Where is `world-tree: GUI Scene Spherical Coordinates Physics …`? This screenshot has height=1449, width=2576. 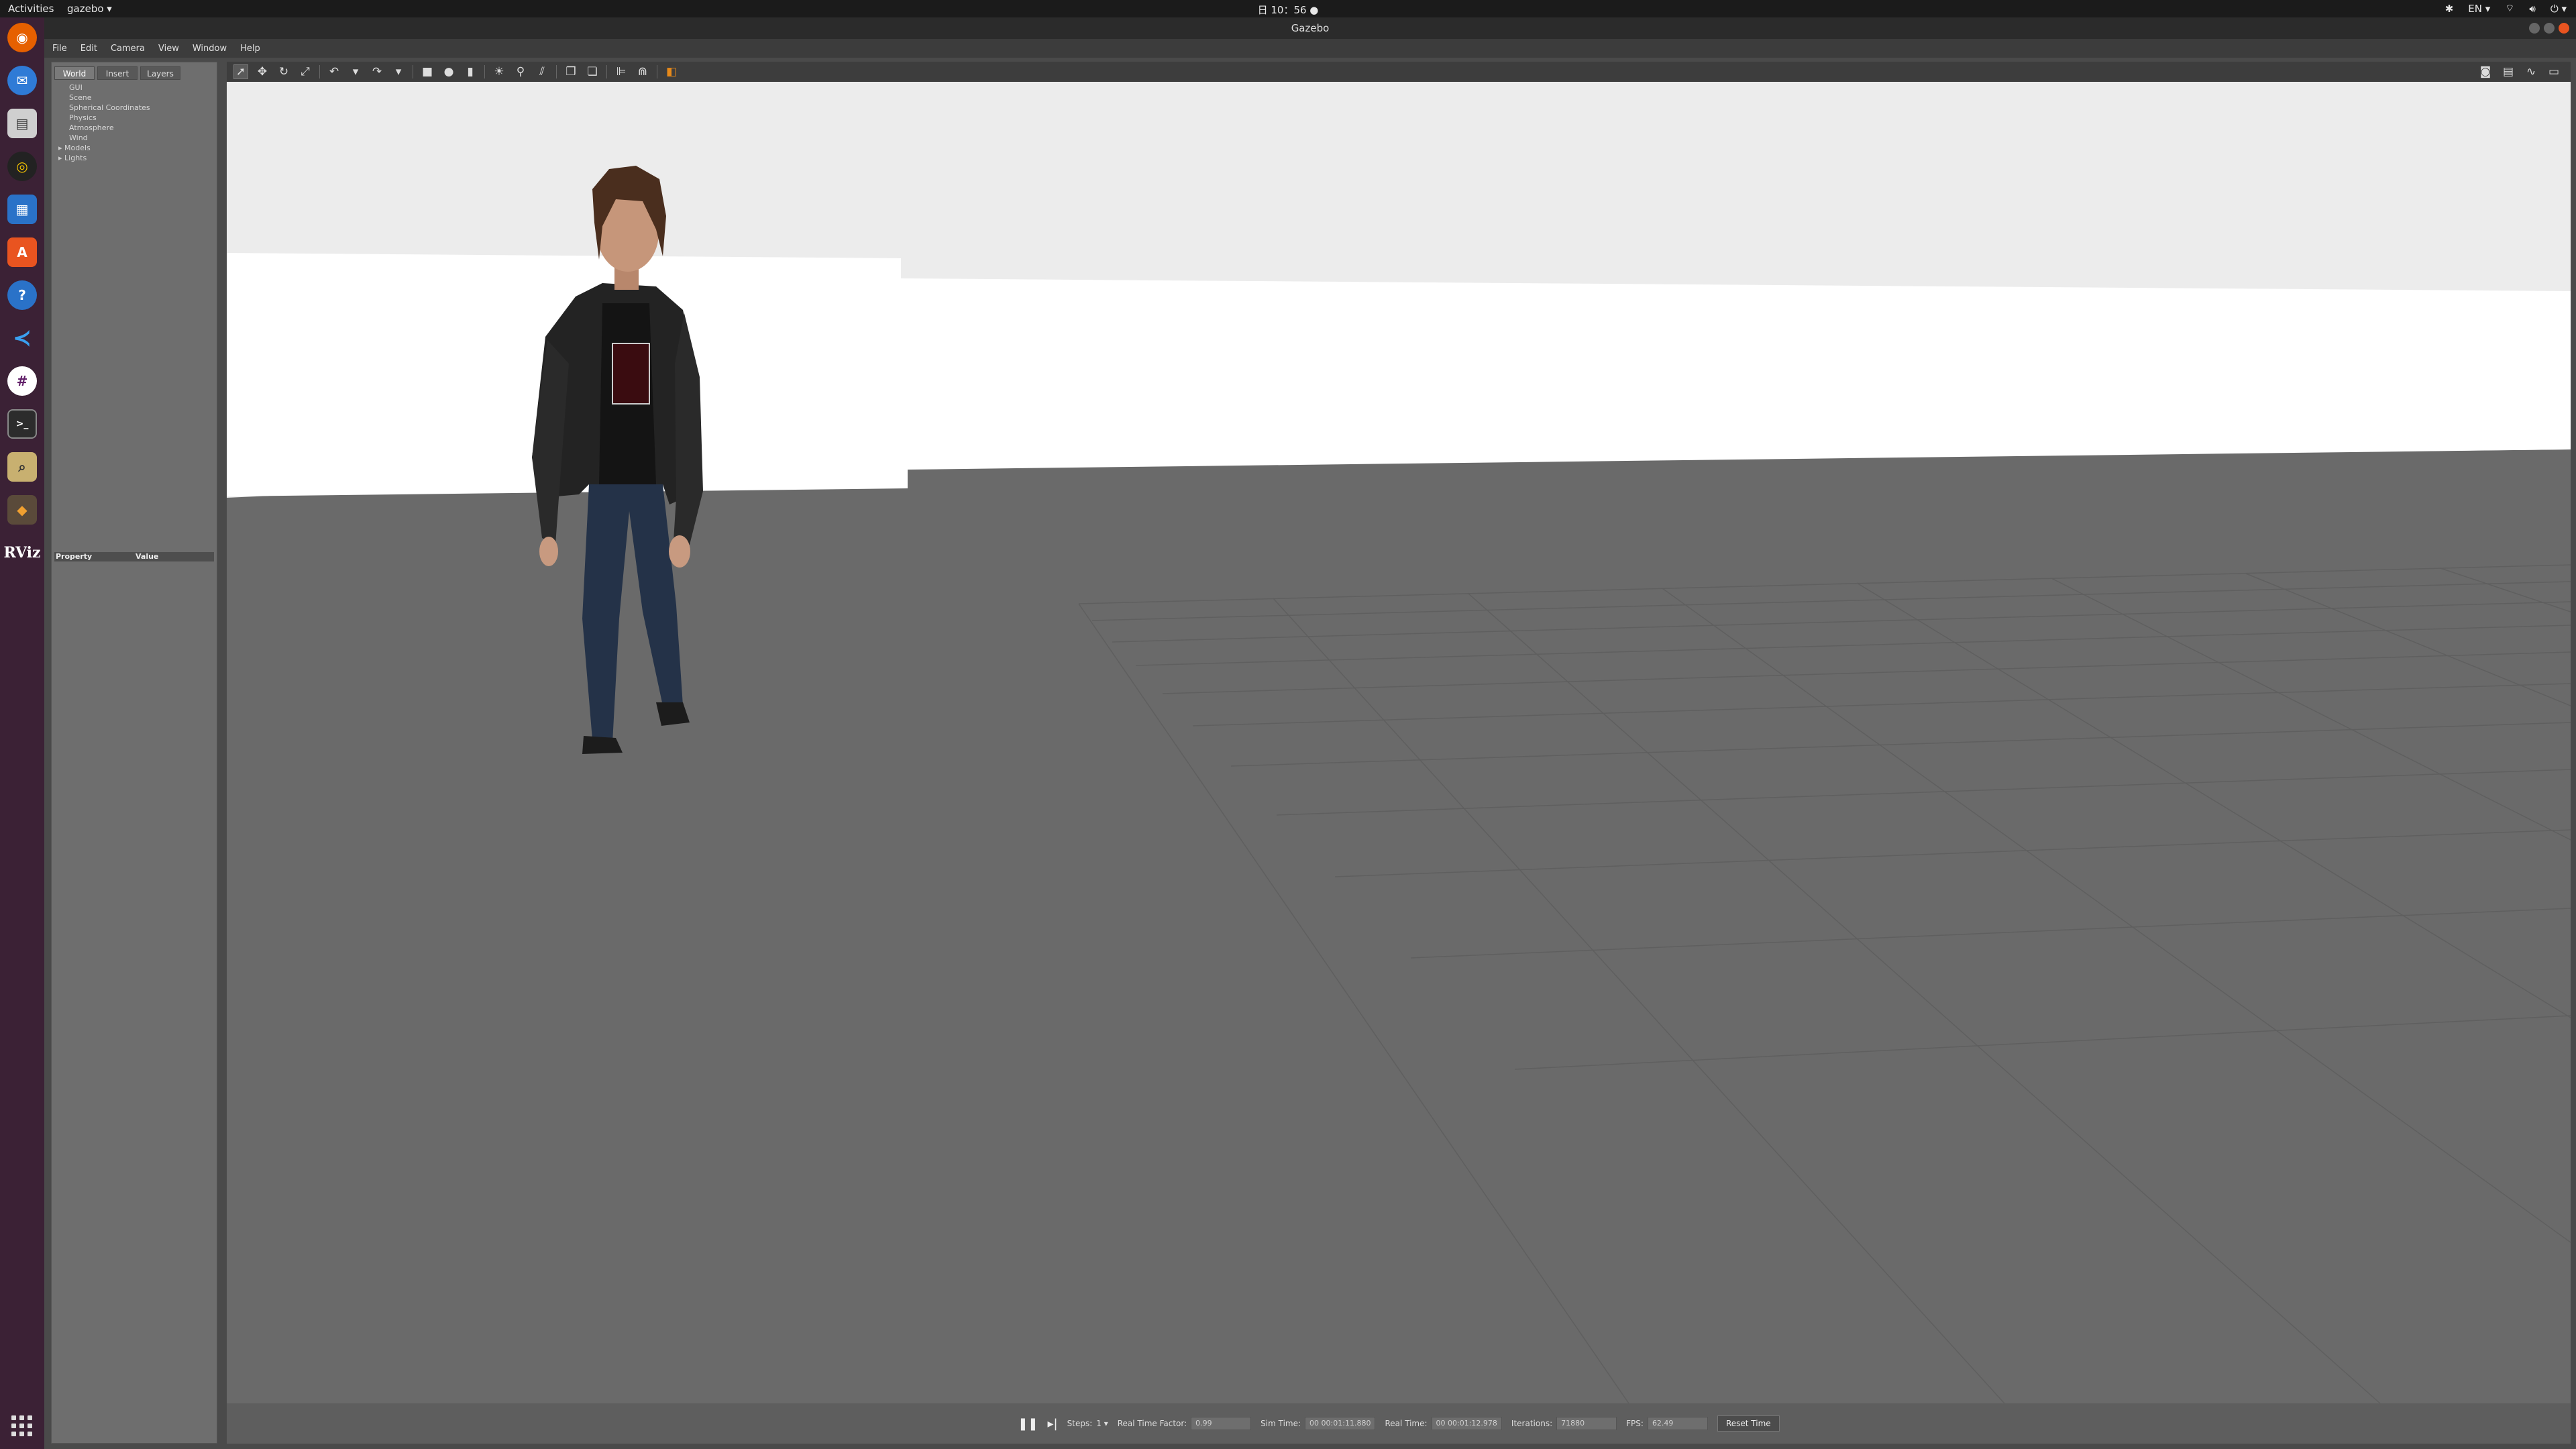 world-tree: GUI Scene Spherical Coordinates Physics … is located at coordinates (104, 123).